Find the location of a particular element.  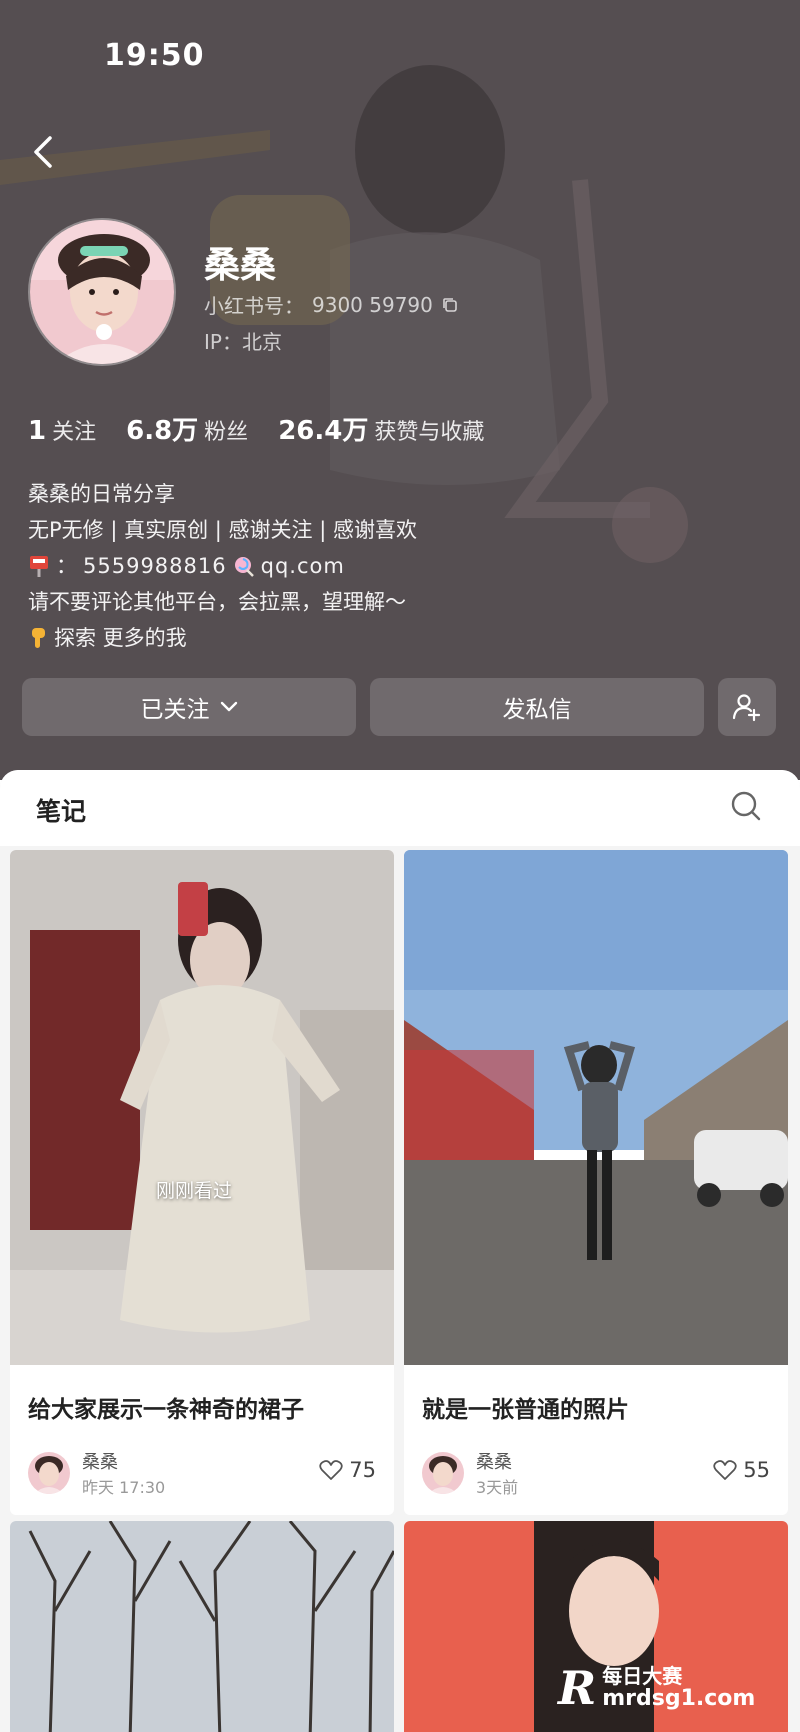

bio-email-line: ： 5559988816 qq.com is located at coordinates (222, 566).